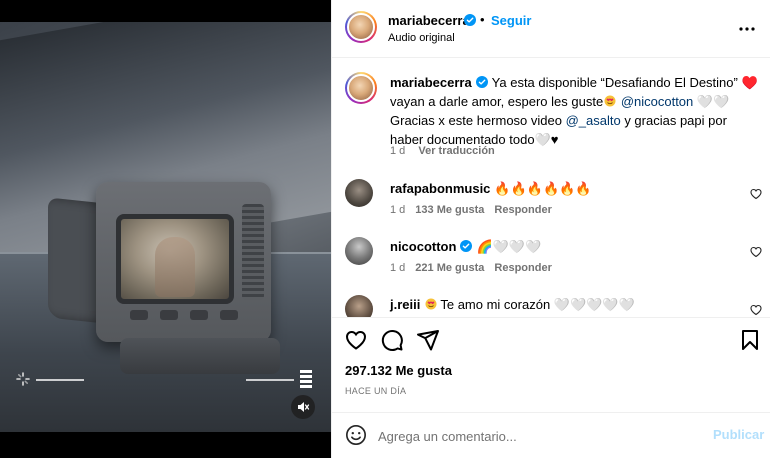  I want to click on comment-meta: 1 d 221 Me gusta Responder, so click(471, 268).